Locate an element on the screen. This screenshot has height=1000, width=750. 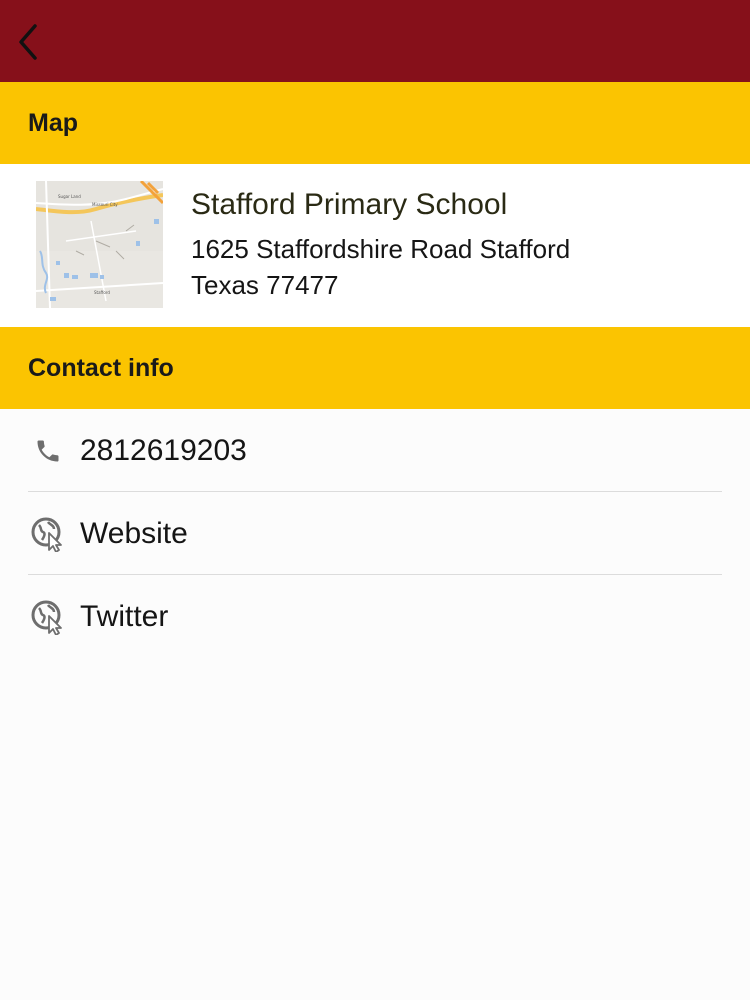
chevron-left-icon is located at coordinates (28, 42).